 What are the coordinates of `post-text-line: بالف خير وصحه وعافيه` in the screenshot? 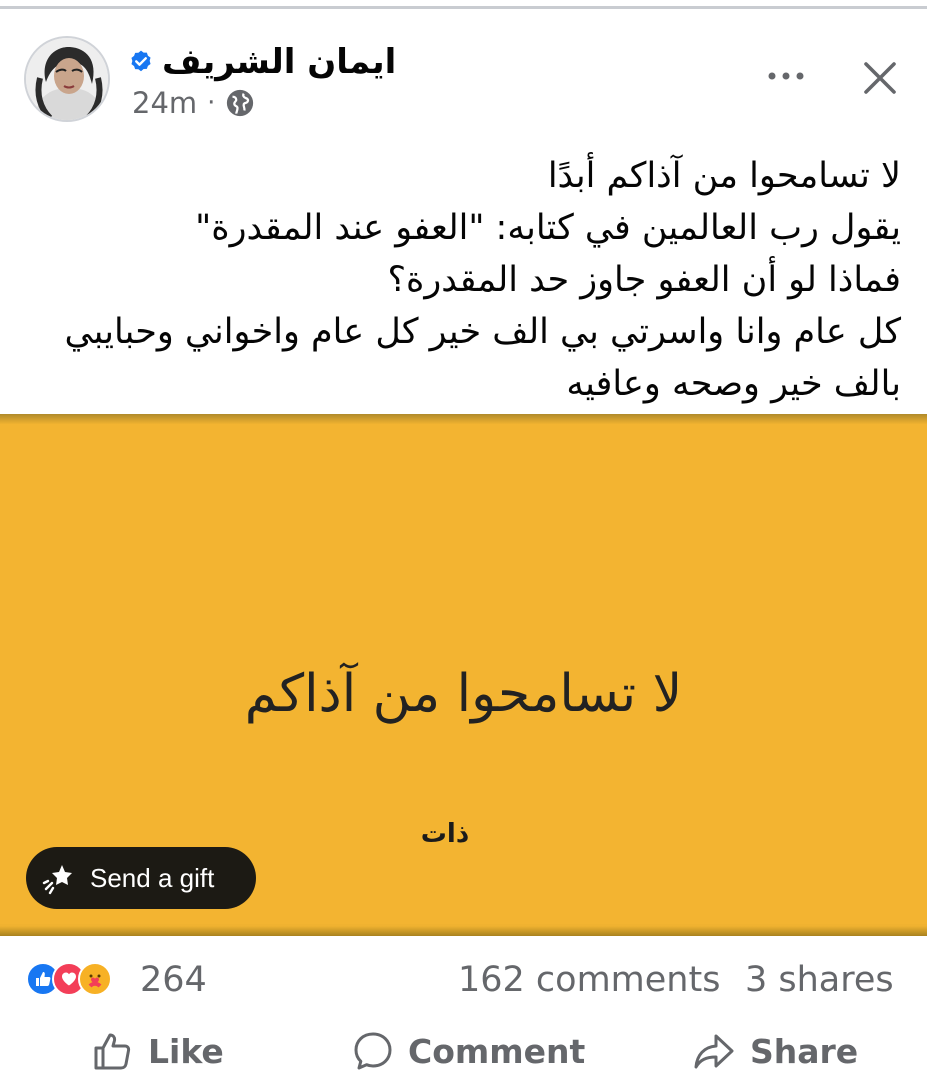 It's located at (733, 384).